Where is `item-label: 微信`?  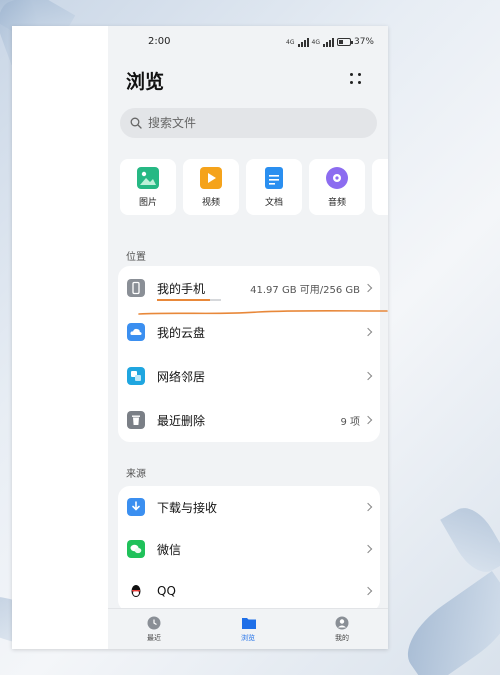 item-label: 微信 is located at coordinates (169, 549).